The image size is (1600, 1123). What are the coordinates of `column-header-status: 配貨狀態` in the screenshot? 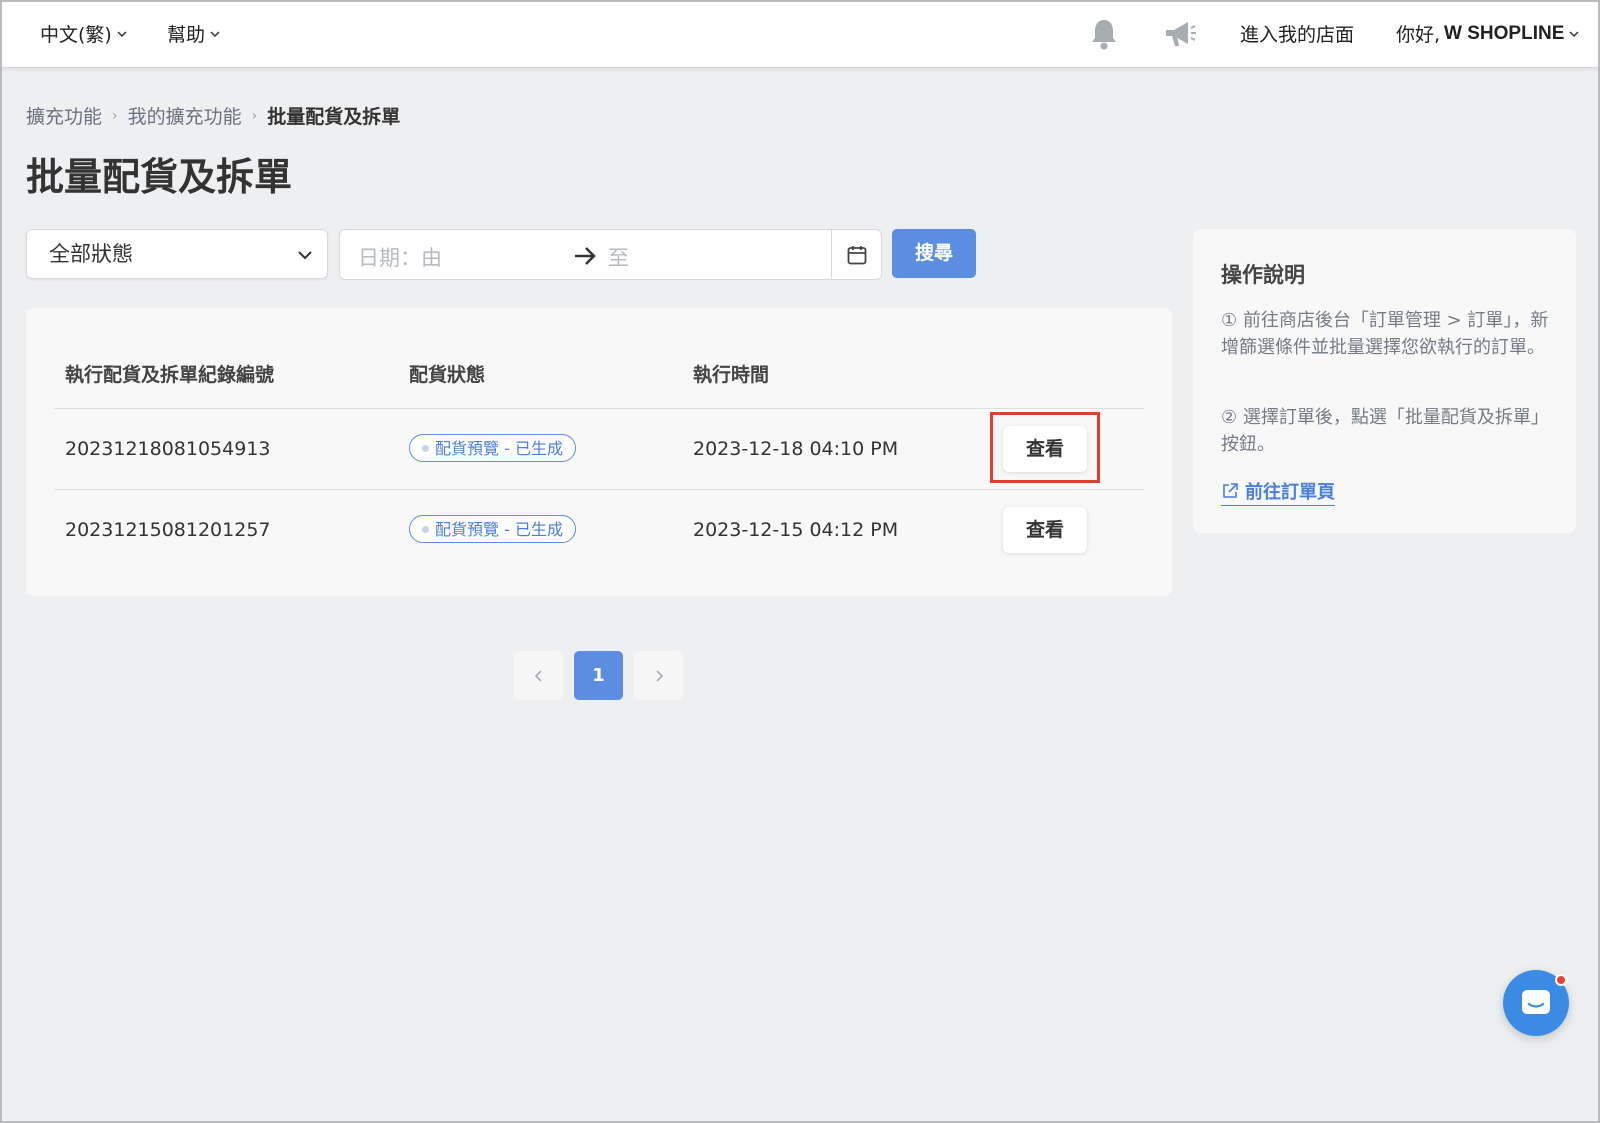 It's located at (447, 375).